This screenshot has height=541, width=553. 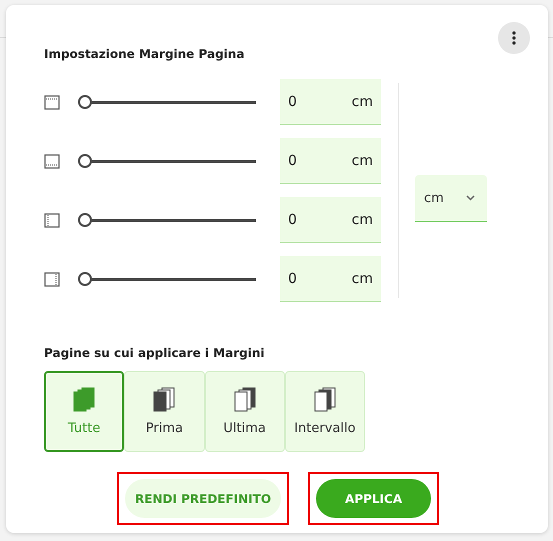 What do you see at coordinates (145, 54) in the screenshot?
I see `section-title: Impostazione Margine Pagina` at bounding box center [145, 54].